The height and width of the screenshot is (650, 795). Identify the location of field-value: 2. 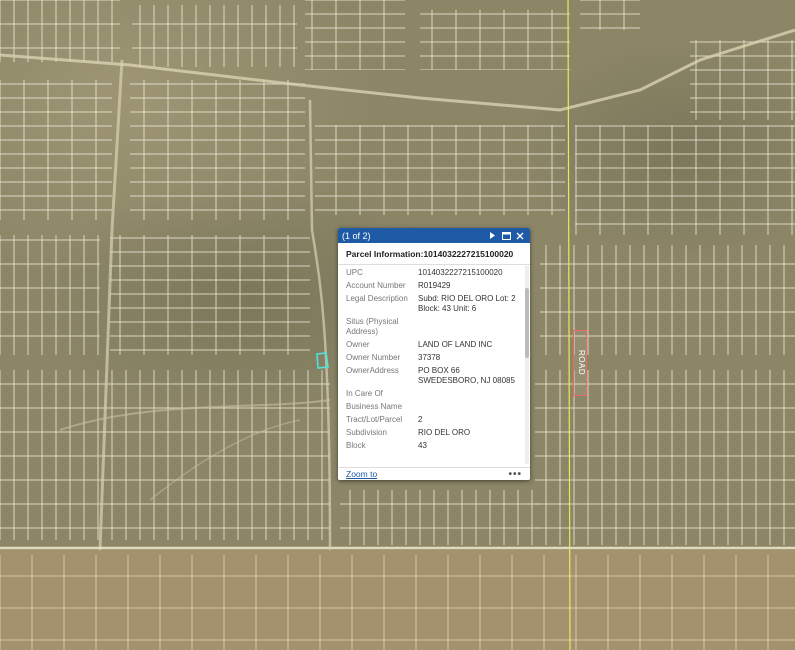
(420, 419).